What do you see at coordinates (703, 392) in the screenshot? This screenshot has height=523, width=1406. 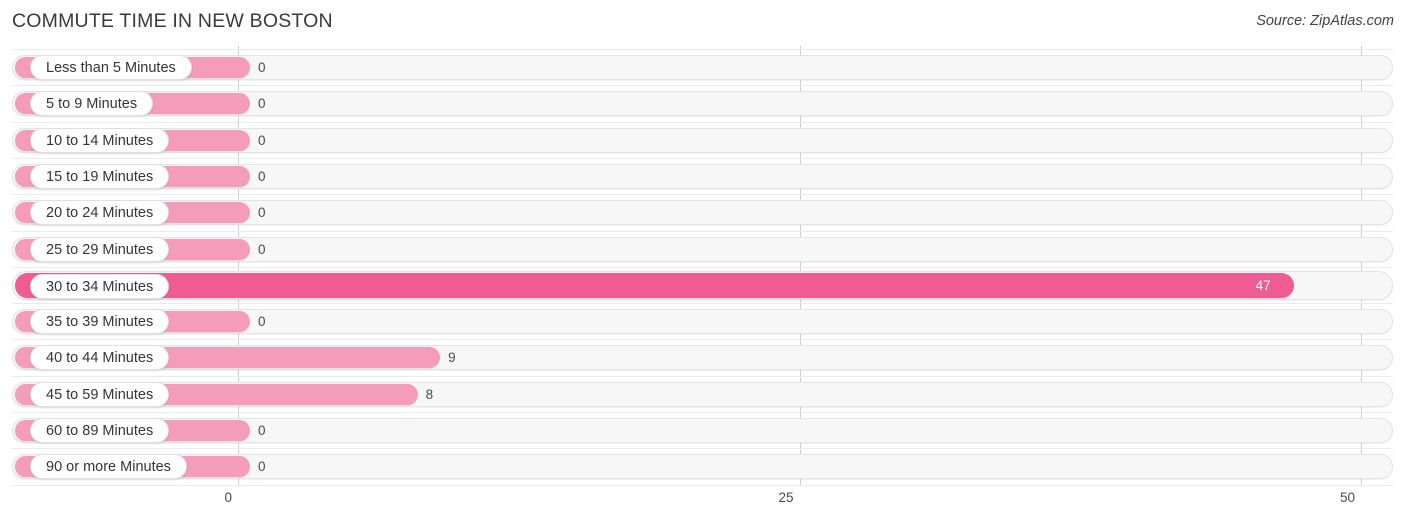 I see `chart-row: 45 to 59 Minutes 8` at bounding box center [703, 392].